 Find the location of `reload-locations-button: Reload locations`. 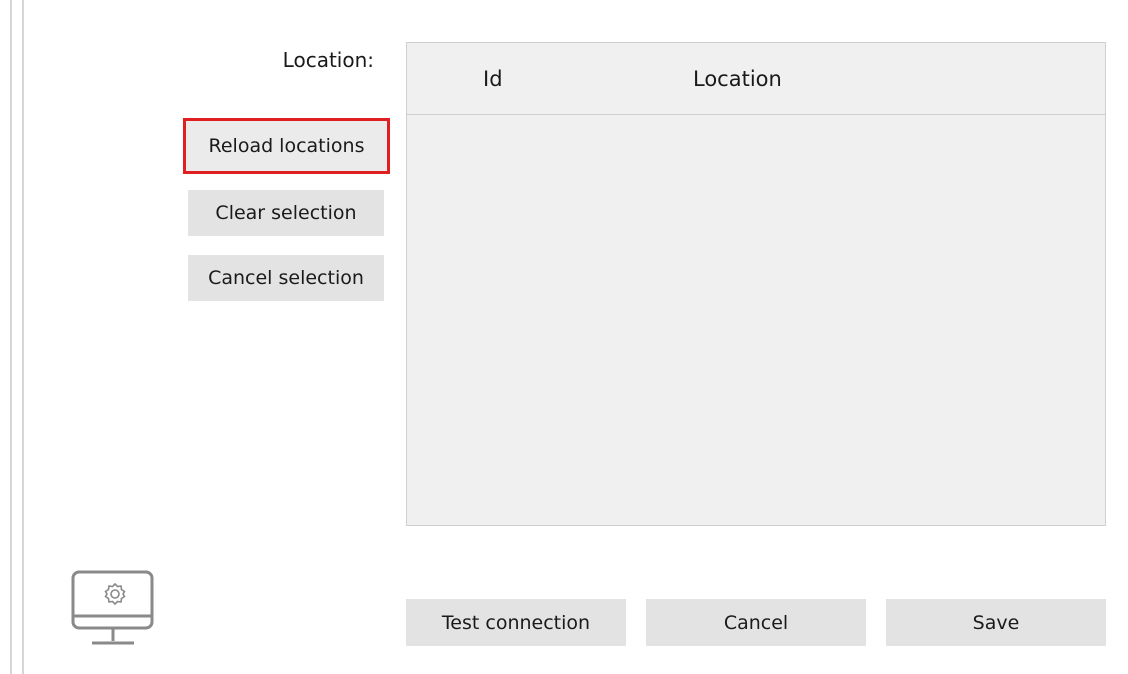

reload-locations-button: Reload locations is located at coordinates (286, 146).